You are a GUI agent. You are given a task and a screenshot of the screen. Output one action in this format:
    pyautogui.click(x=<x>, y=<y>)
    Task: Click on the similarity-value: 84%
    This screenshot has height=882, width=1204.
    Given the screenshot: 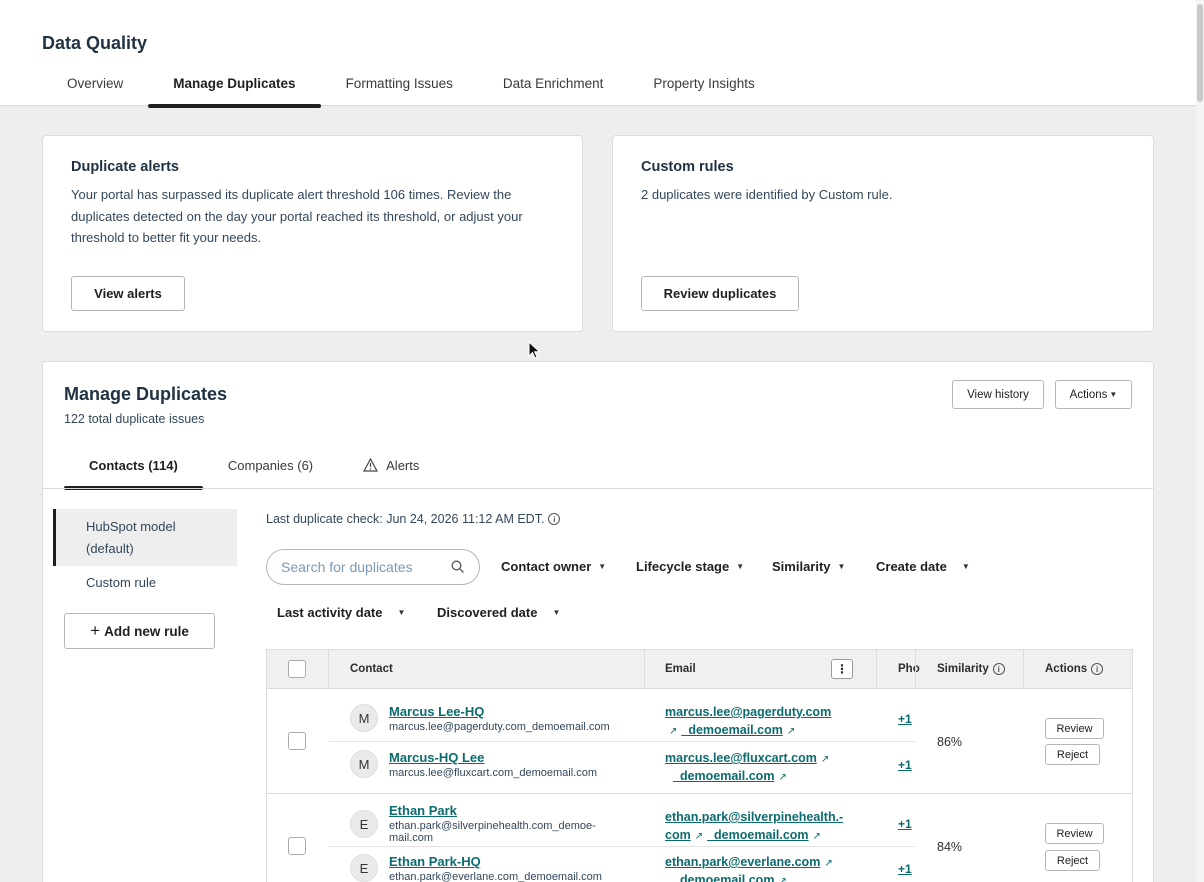 What is the action you would take?
    pyautogui.click(x=950, y=847)
    